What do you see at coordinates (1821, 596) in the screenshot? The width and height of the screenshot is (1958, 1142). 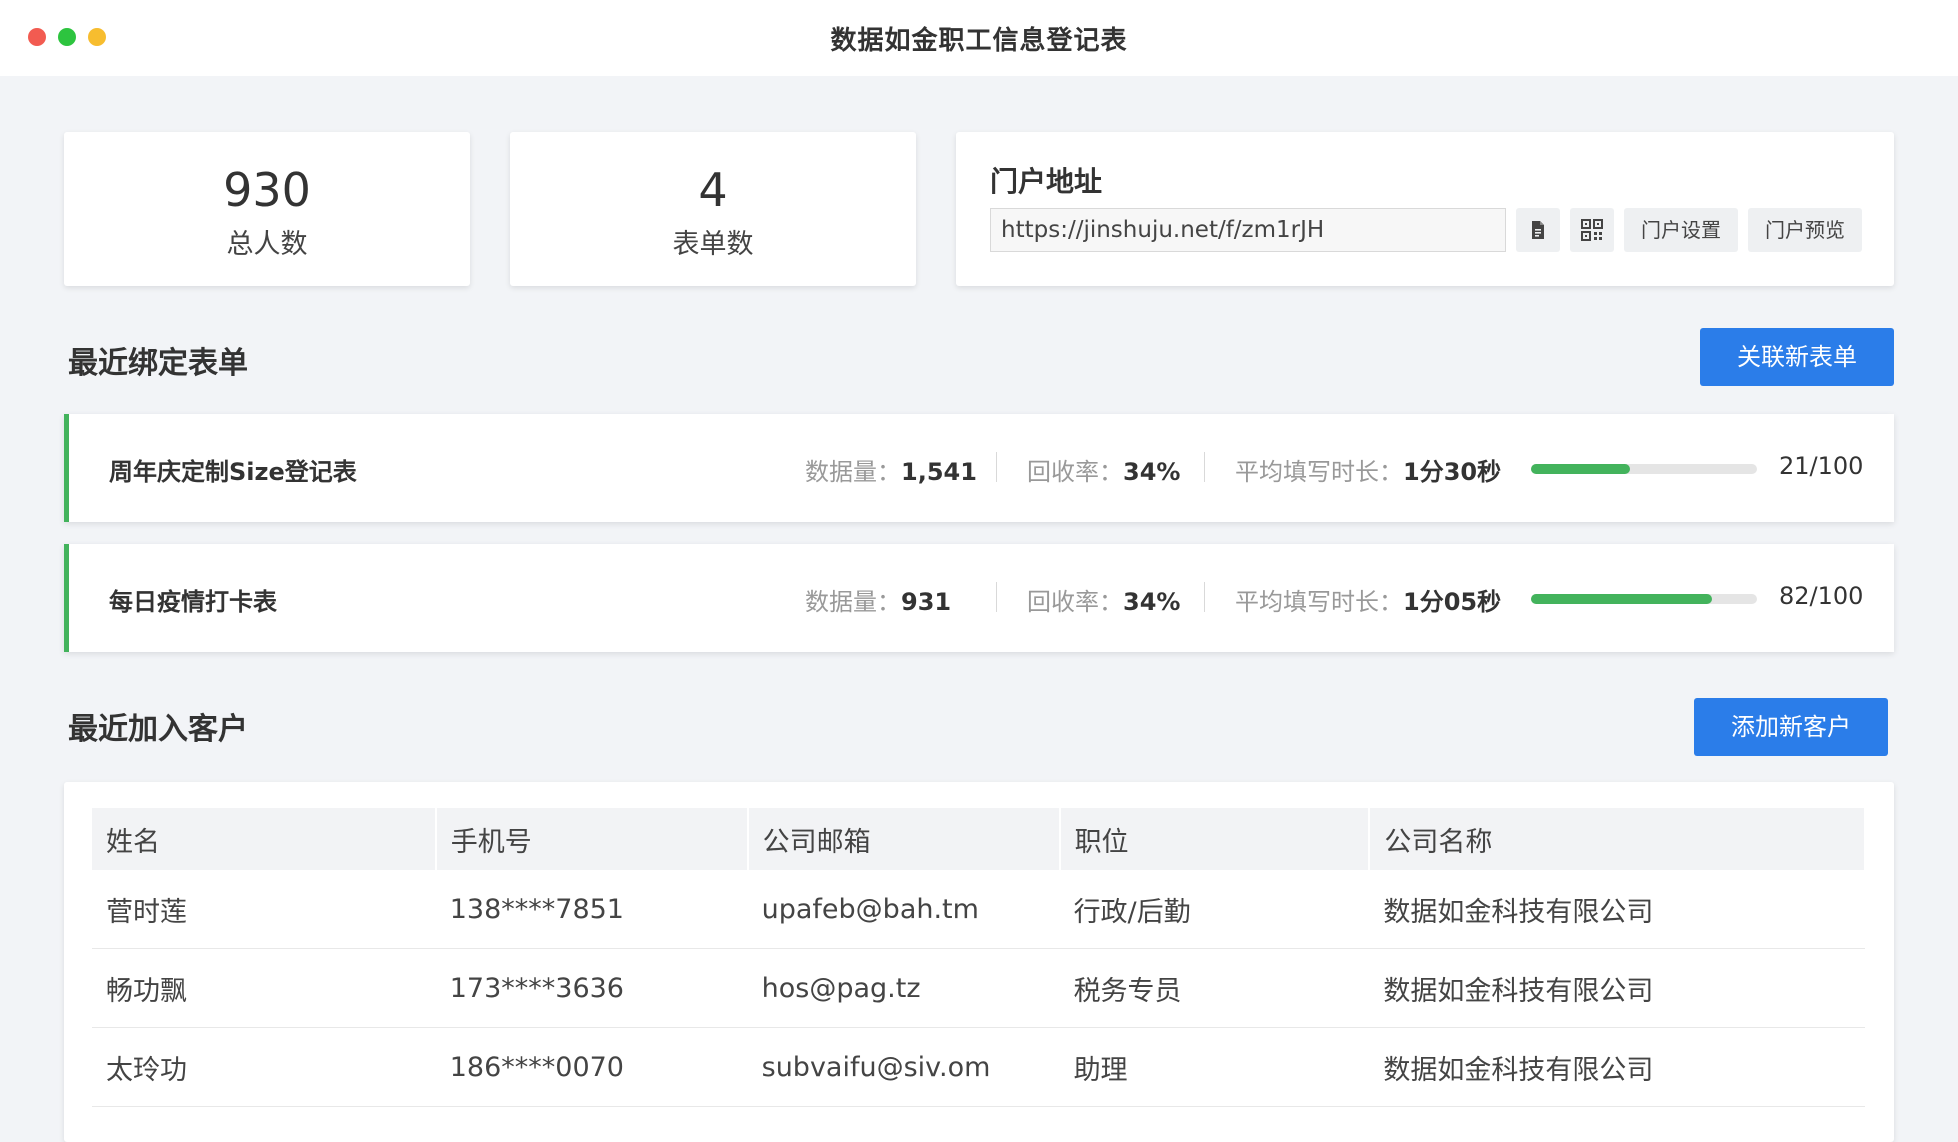 I see `progress-text: 82/100` at bounding box center [1821, 596].